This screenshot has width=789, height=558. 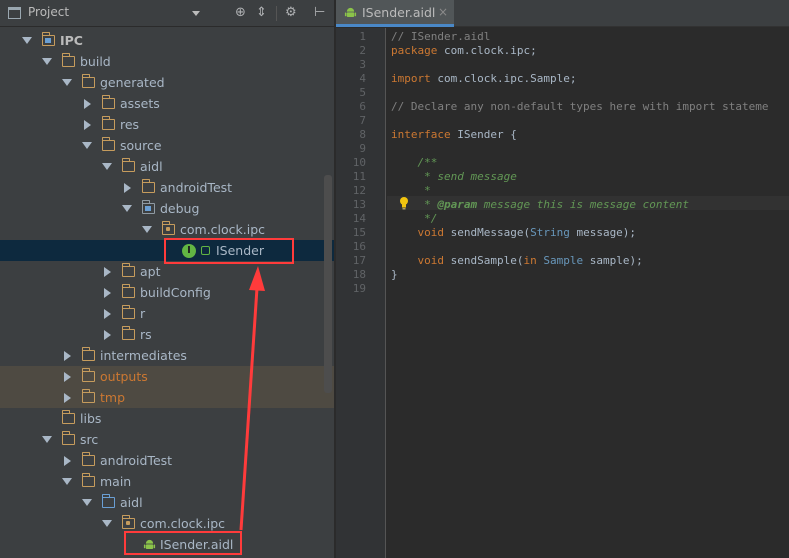 I want to click on line-number: 7, so click(x=362, y=120).